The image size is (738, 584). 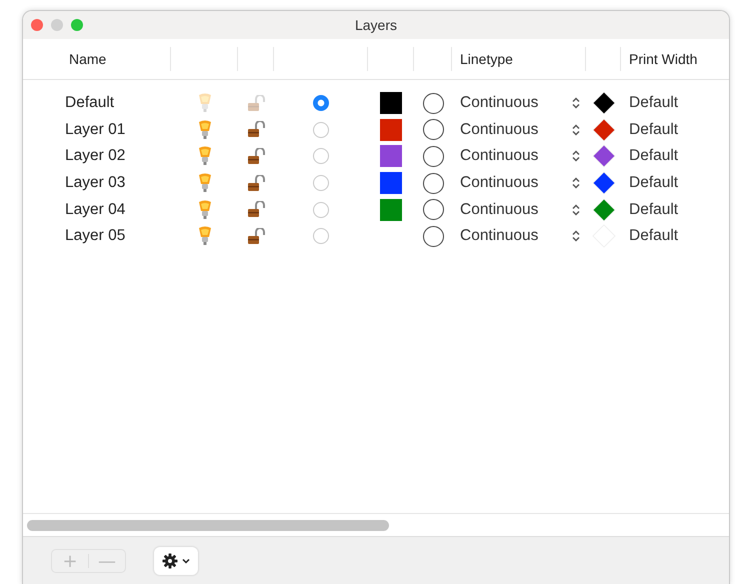 What do you see at coordinates (486, 59) in the screenshot?
I see `column-header: Linetype` at bounding box center [486, 59].